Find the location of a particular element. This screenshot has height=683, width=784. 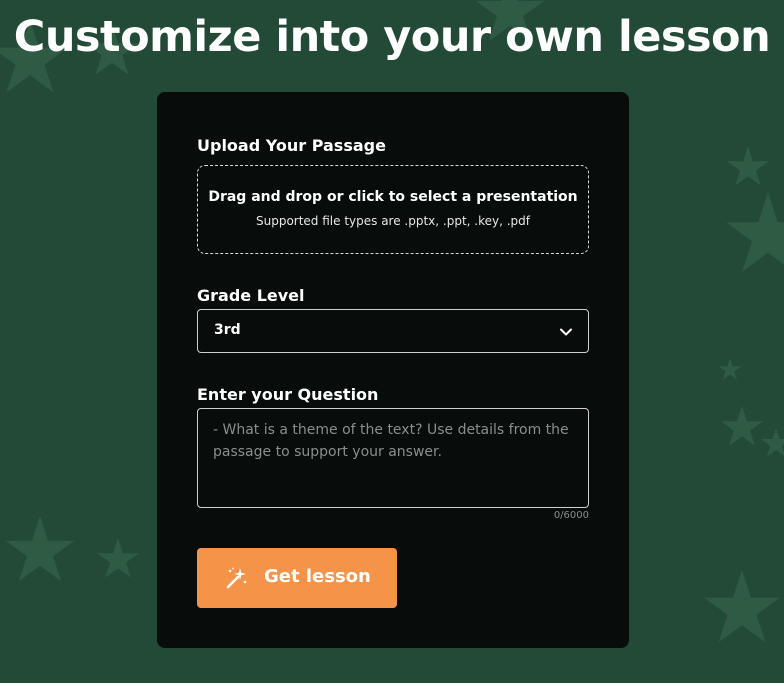

upload-label: Upload Your Passage is located at coordinates (291, 145).